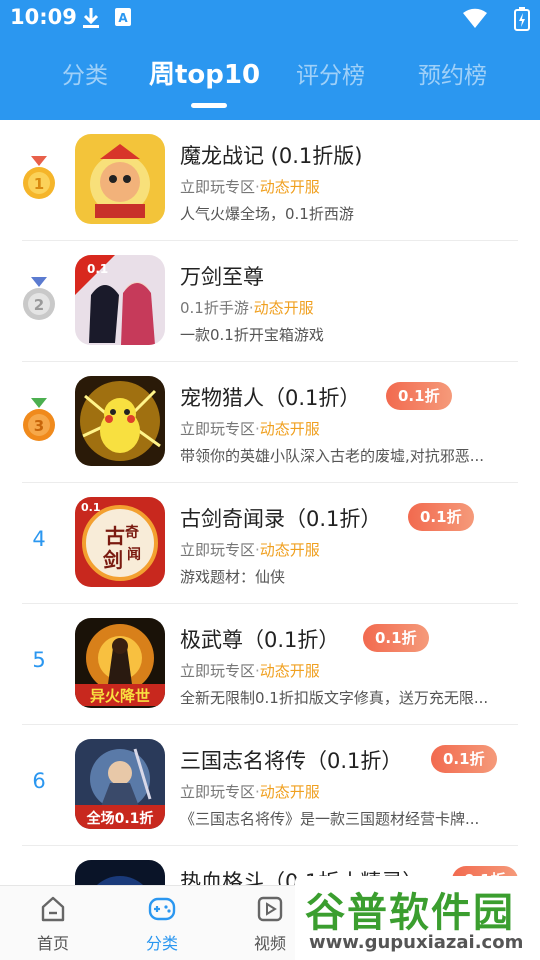 The width and height of the screenshot is (540, 960). Describe the element at coordinates (475, 20) in the screenshot. I see `wifi-icon` at that location.